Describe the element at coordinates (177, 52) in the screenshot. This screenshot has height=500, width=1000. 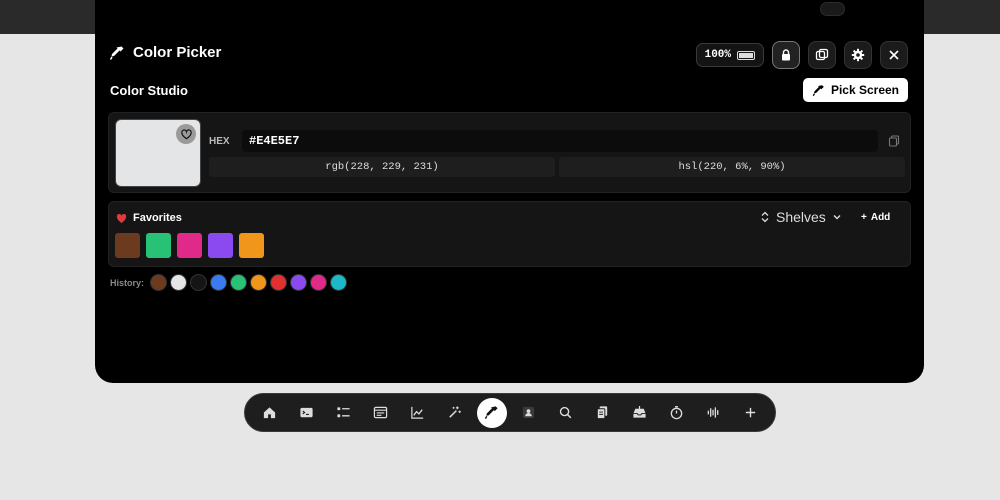
I see `app-title: Color Picker` at that location.